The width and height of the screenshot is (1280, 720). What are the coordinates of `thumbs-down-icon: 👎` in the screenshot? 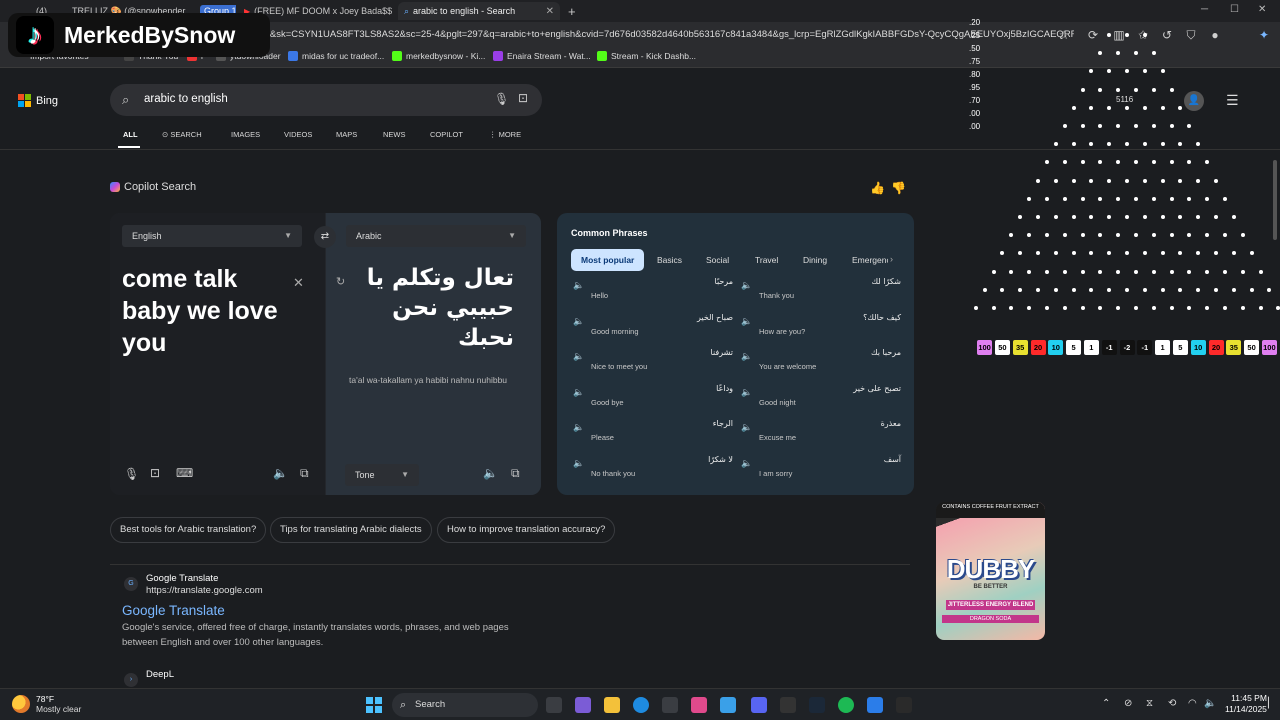 It's located at (898, 188).